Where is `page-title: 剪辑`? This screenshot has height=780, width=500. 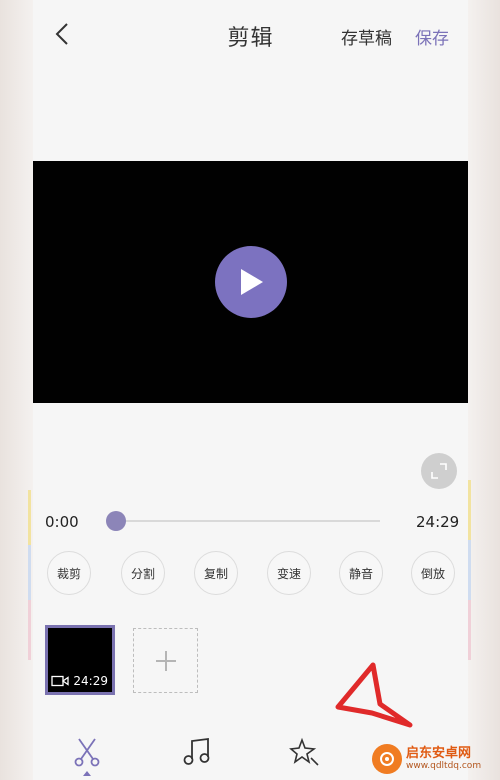
page-title: 剪辑 is located at coordinates (250, 38).